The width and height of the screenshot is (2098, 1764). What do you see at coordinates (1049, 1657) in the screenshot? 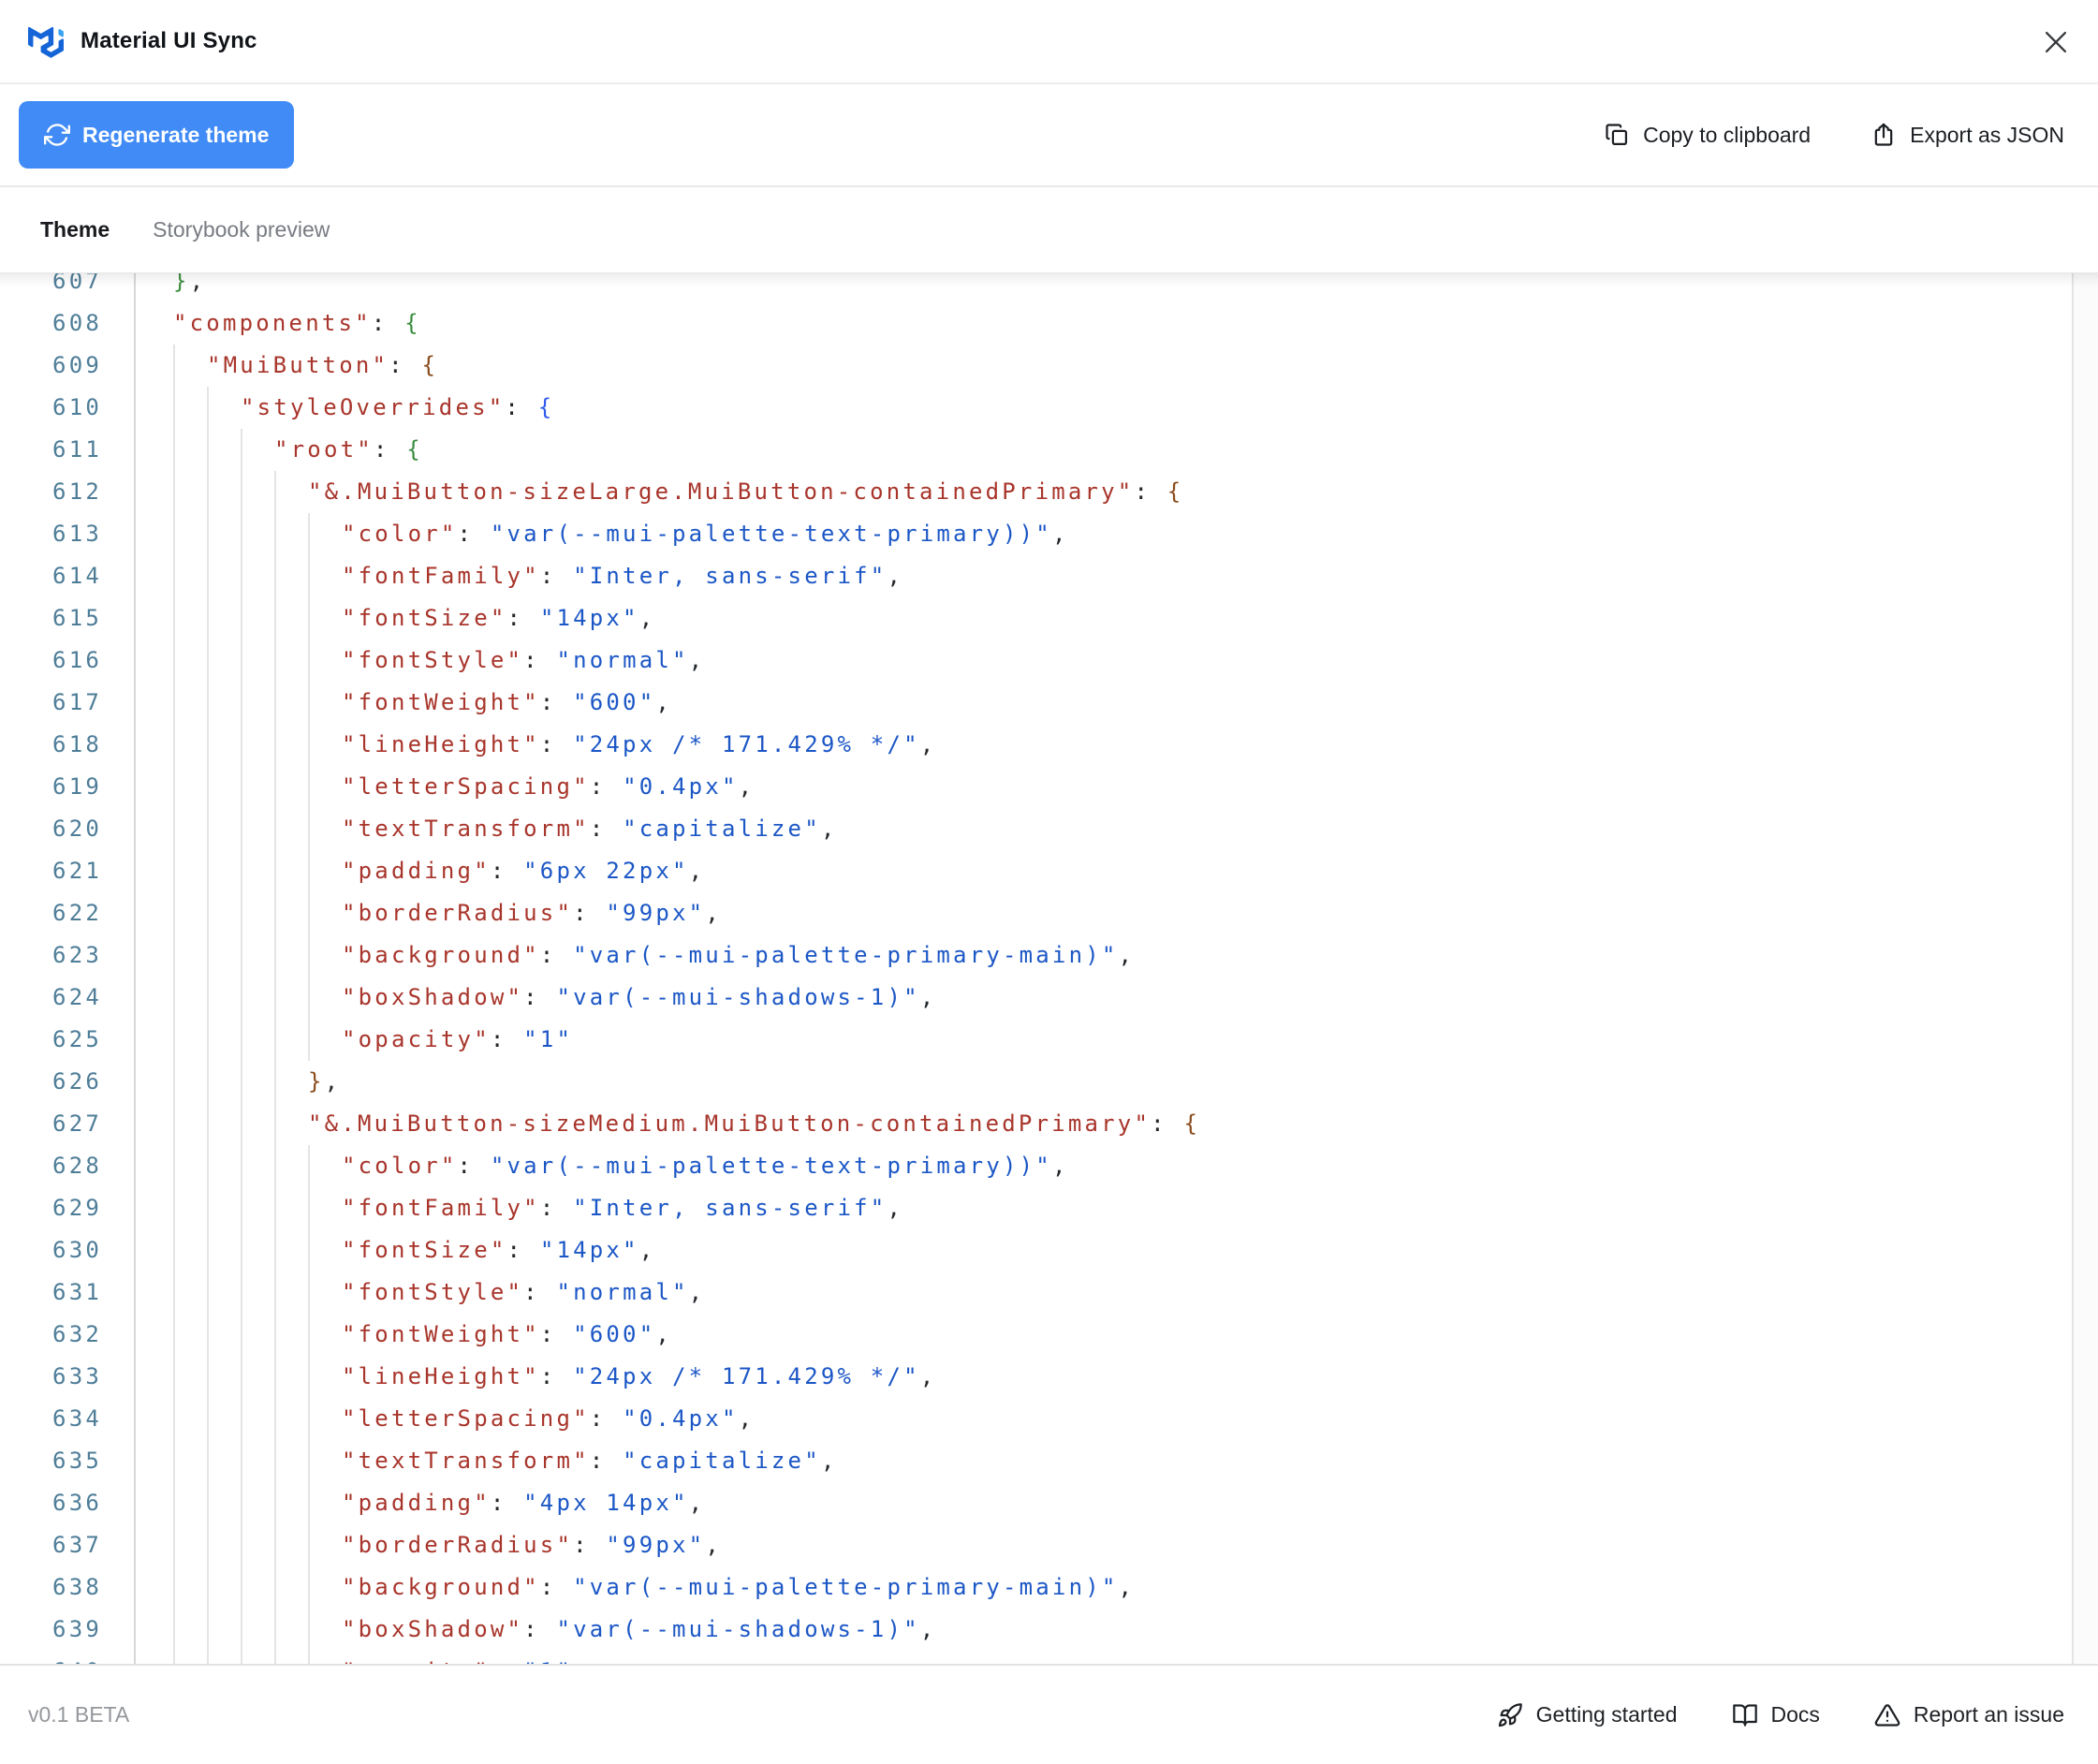
I see `code-line: 640"opacity": "1"` at bounding box center [1049, 1657].